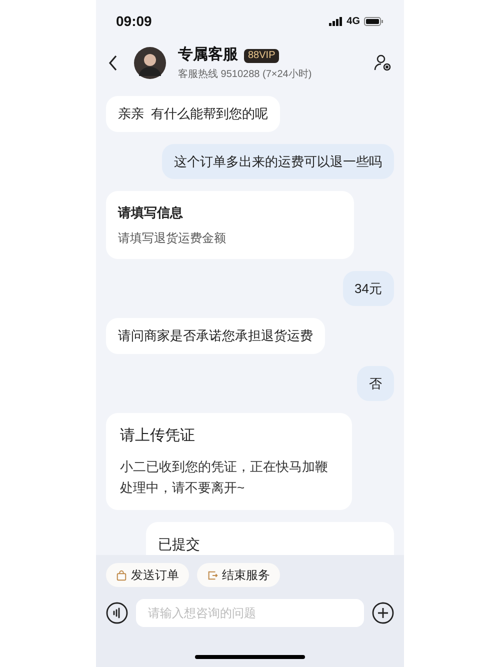 This screenshot has height=667, width=500. I want to click on message-input: 请输入想咨询的问题, so click(250, 613).